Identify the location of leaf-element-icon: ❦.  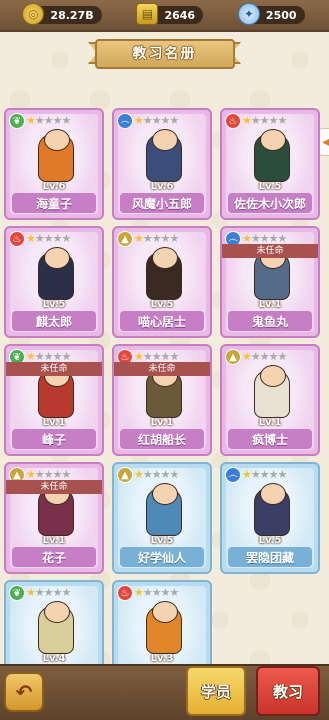
(17, 121).